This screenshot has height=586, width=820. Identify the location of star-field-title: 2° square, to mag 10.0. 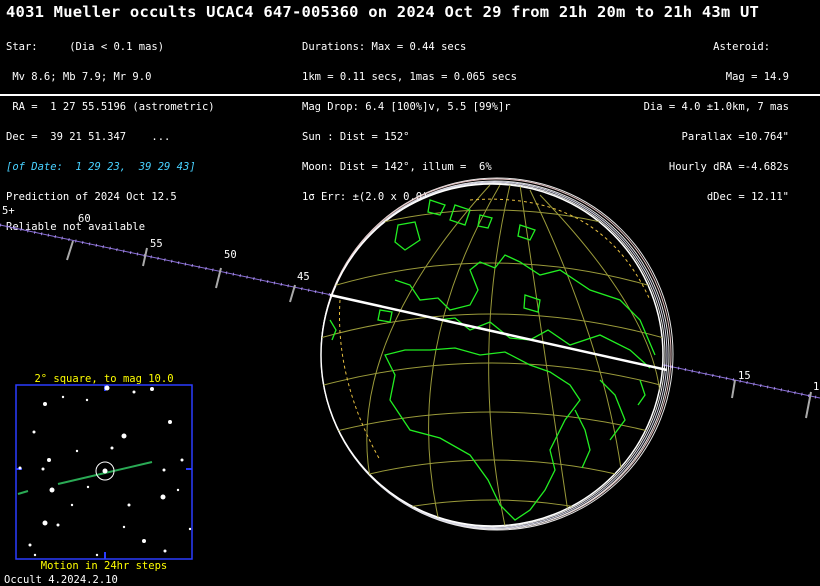
(104, 379).